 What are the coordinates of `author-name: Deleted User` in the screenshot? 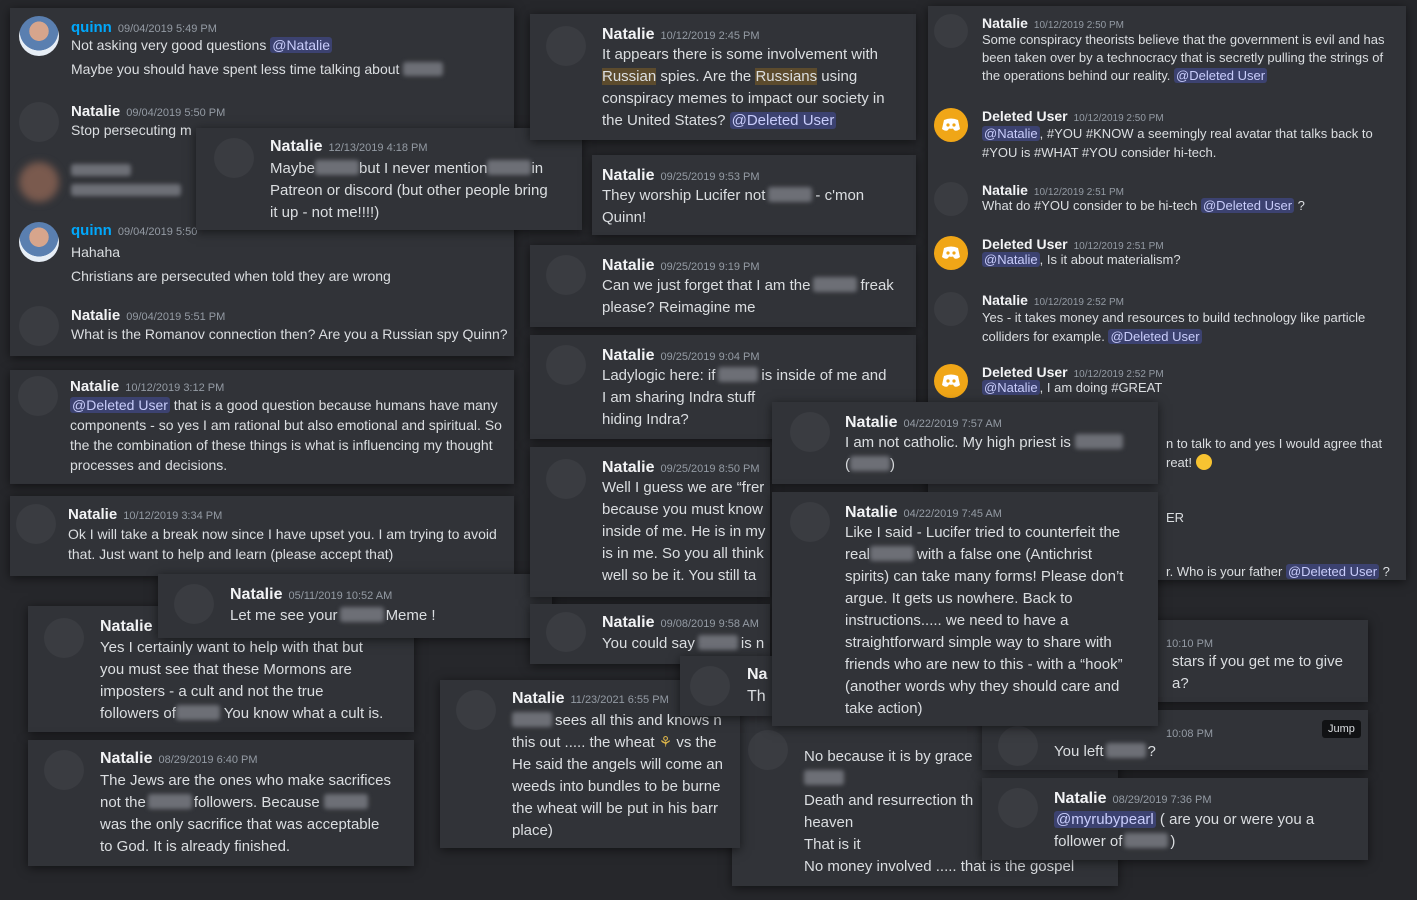 It's located at (1025, 116).